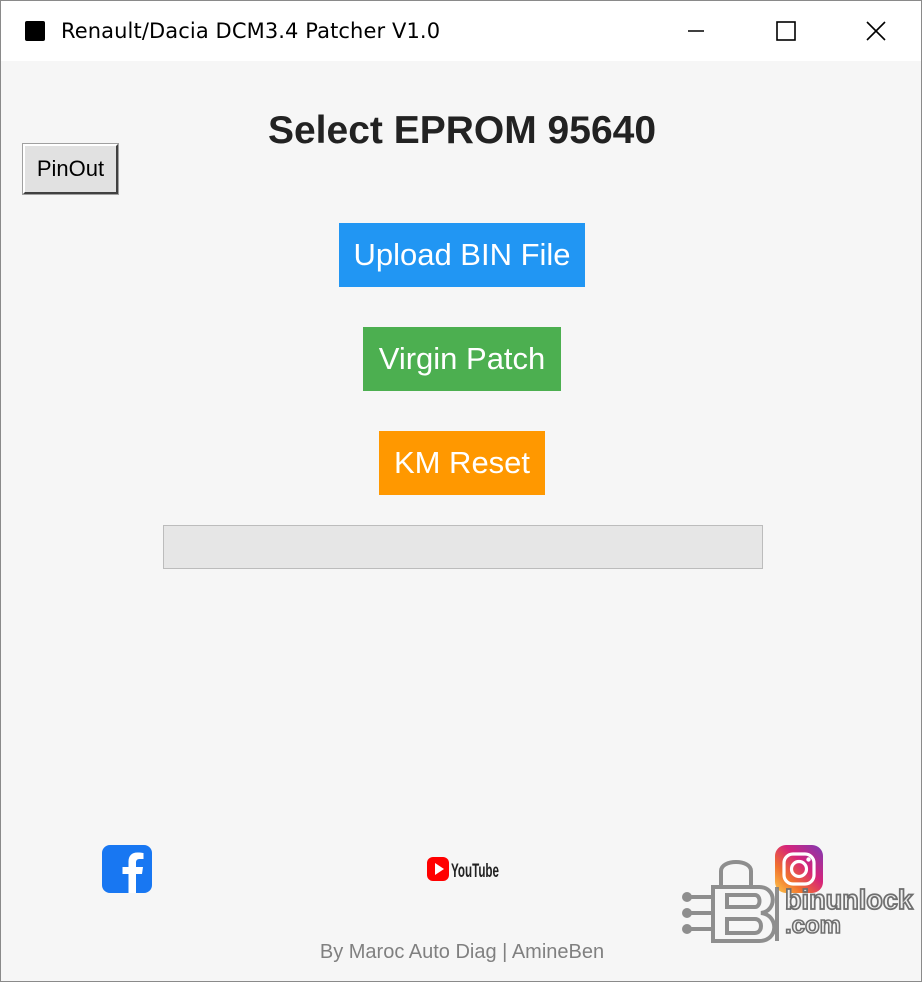 The height and width of the screenshot is (982, 922). I want to click on watermark-text-bottom: .com, so click(813, 925).